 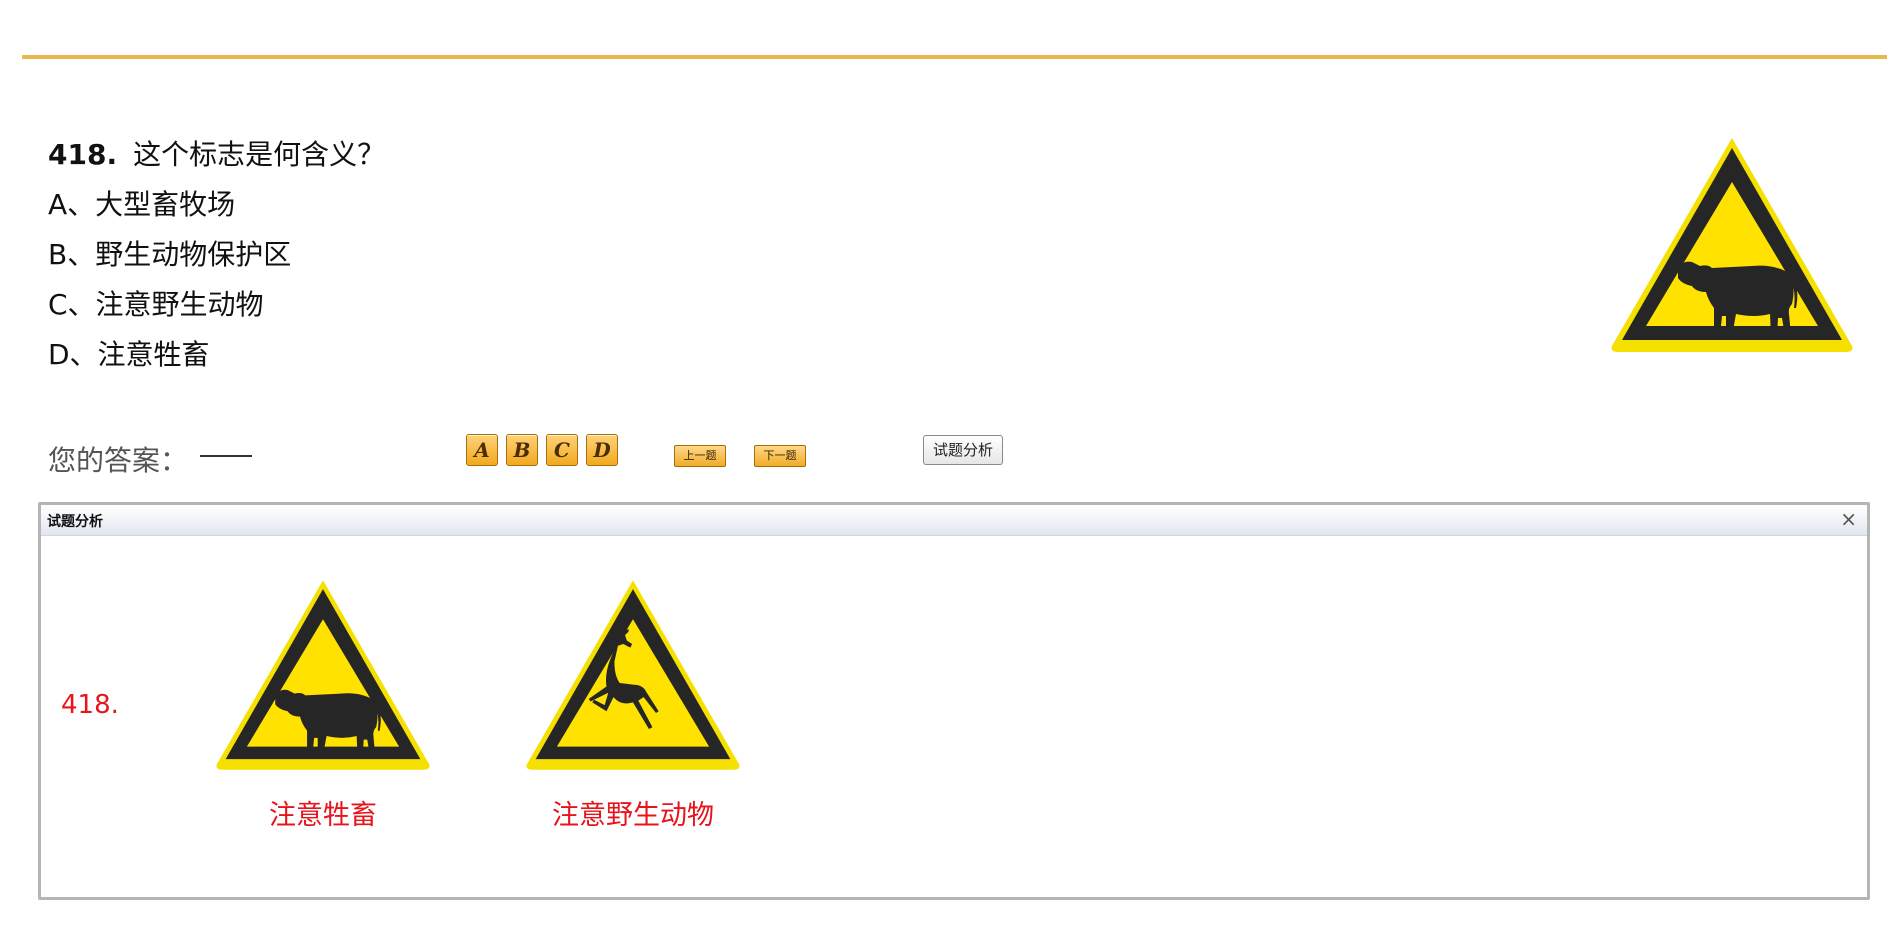 I want to click on option-a: A、大型畜牧场, so click(x=216, y=205).